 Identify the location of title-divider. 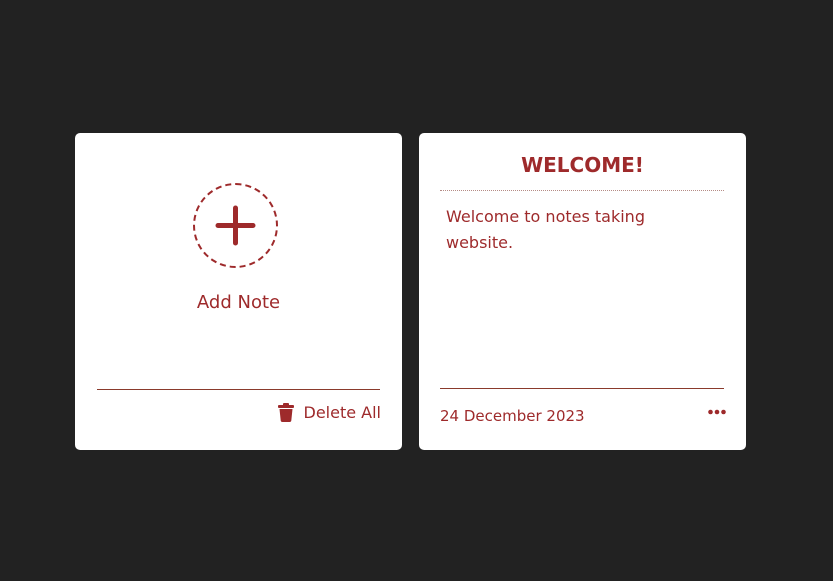
(582, 190).